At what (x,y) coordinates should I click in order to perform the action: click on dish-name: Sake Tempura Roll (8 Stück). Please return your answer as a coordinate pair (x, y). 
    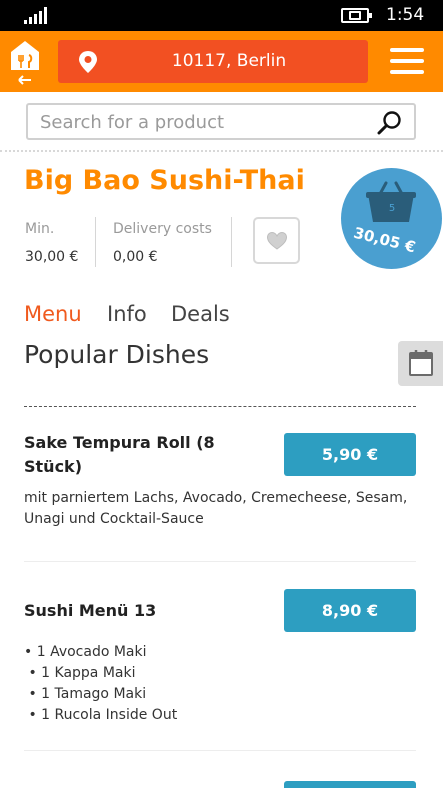
    Looking at the image, I should click on (119, 454).